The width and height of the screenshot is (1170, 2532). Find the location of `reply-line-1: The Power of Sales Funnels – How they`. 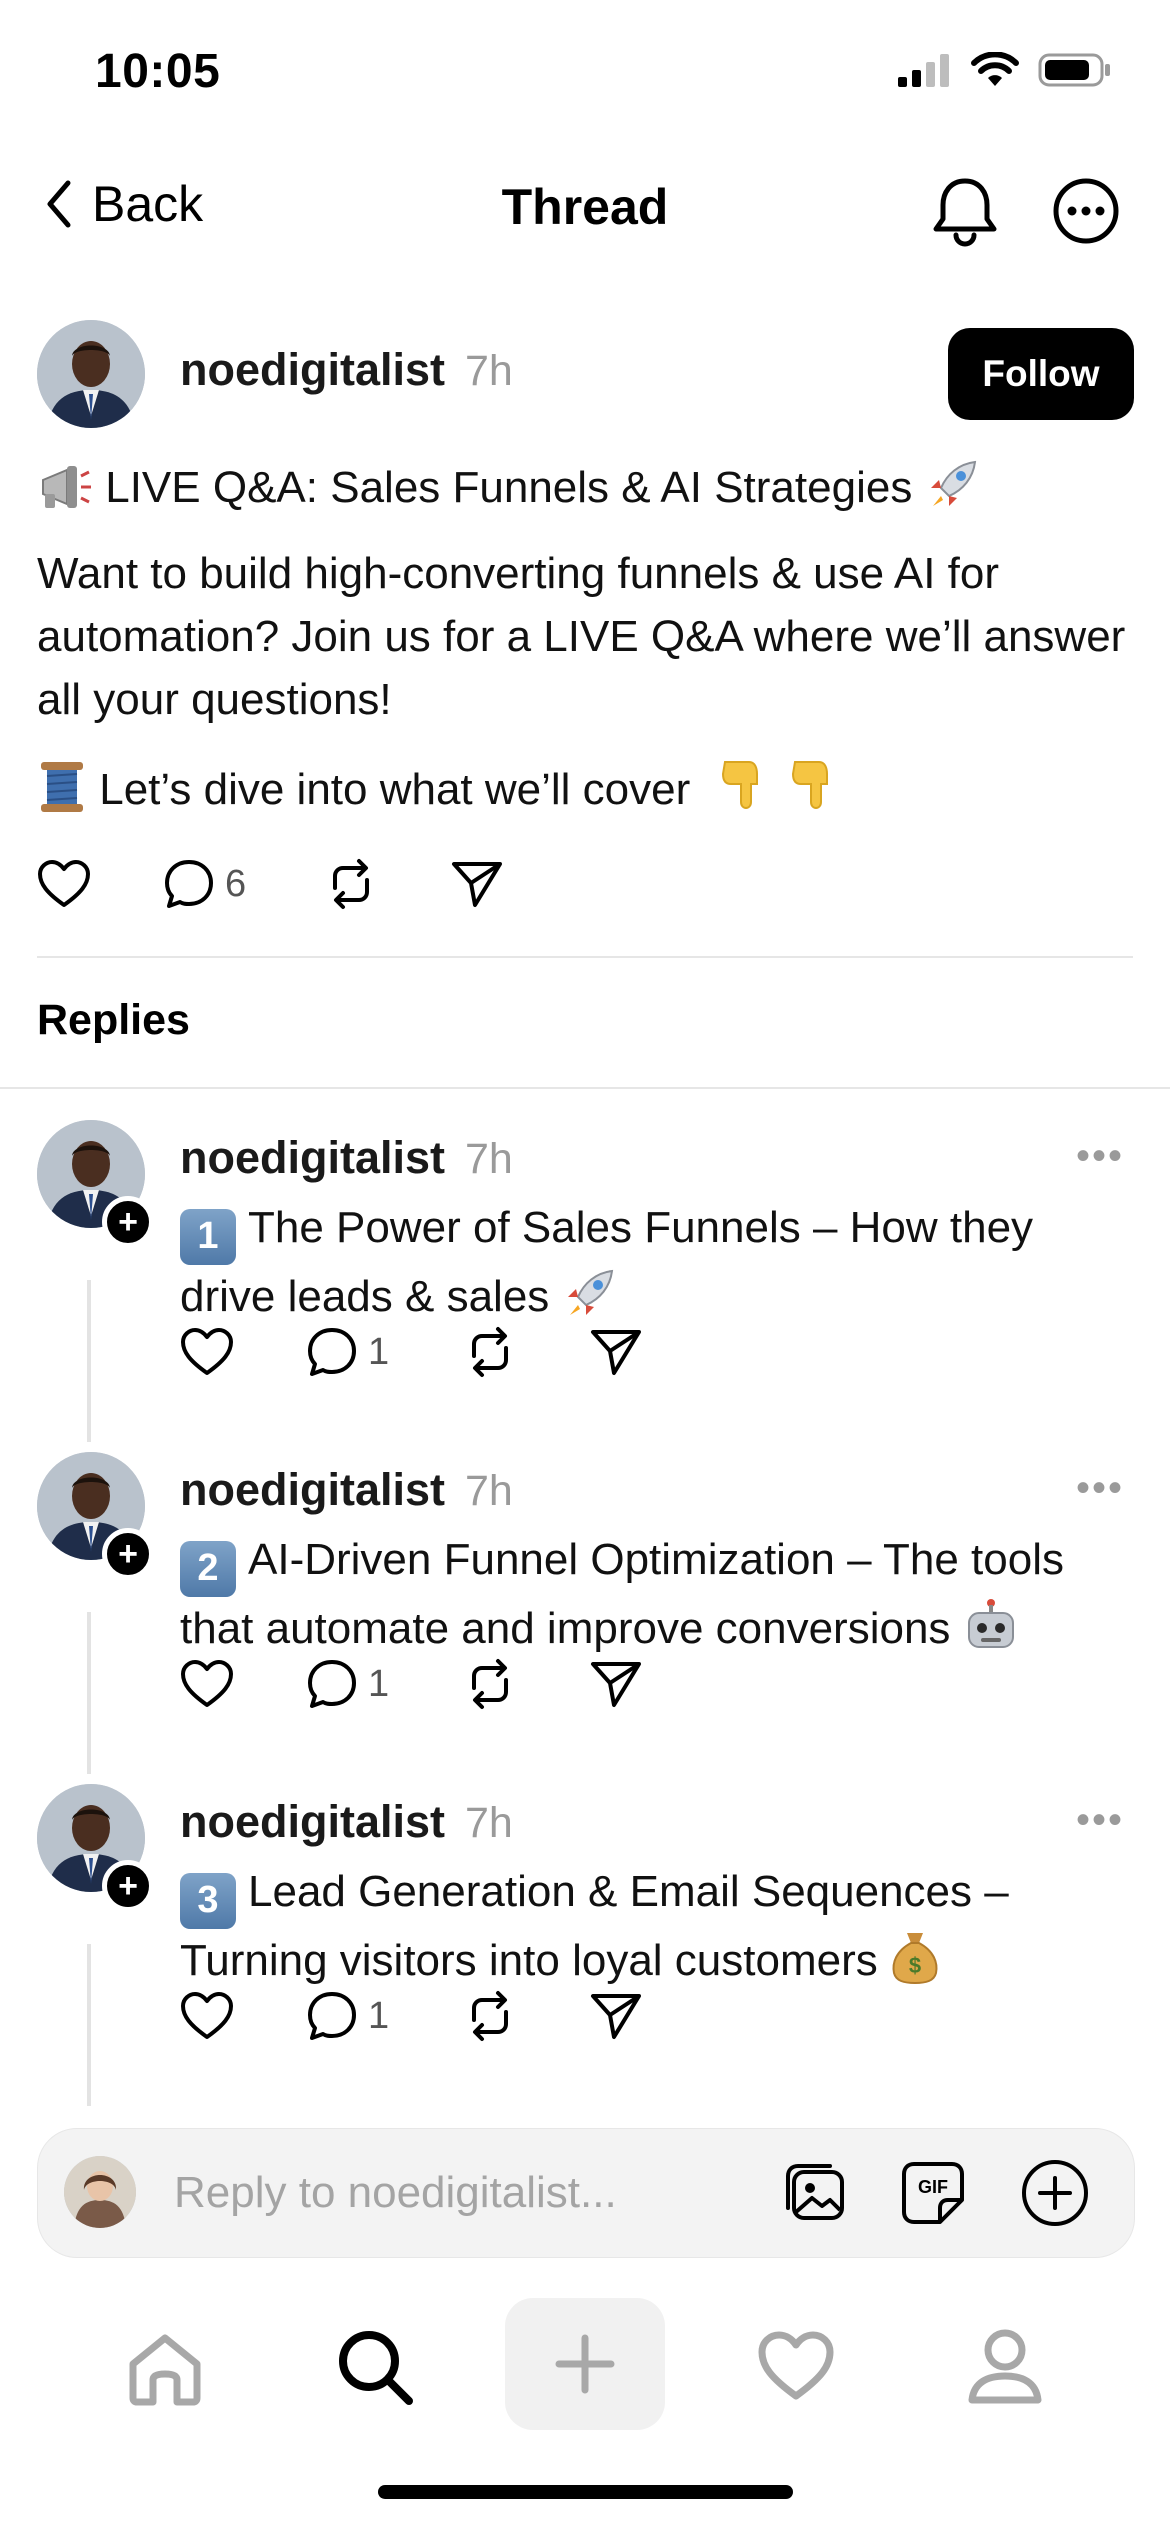

reply-line-1: The Power of Sales Funnels – How they is located at coordinates (641, 1227).